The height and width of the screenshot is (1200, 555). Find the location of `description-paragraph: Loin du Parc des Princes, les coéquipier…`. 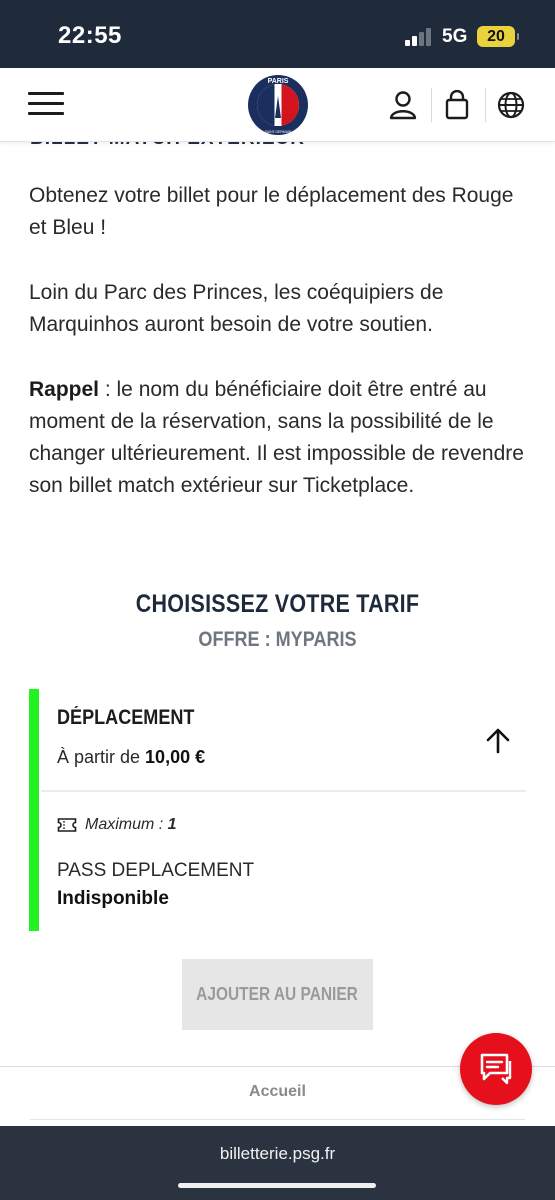

description-paragraph: Loin du Parc des Princes, les coéquipier… is located at coordinates (236, 308).